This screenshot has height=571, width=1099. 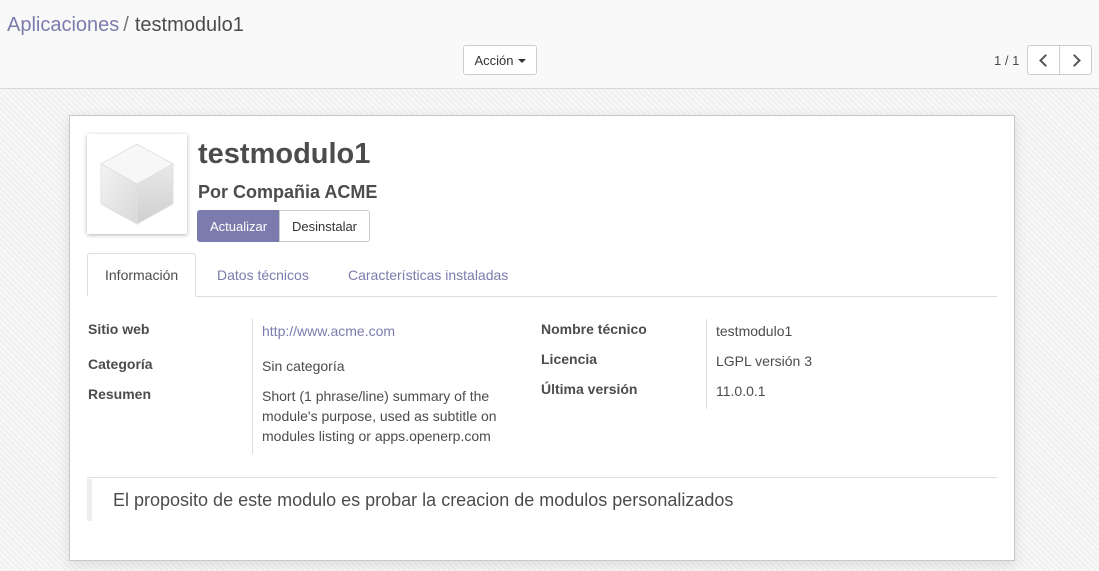 I want to click on action-dropdown-button: Acción, so click(x=500, y=60).